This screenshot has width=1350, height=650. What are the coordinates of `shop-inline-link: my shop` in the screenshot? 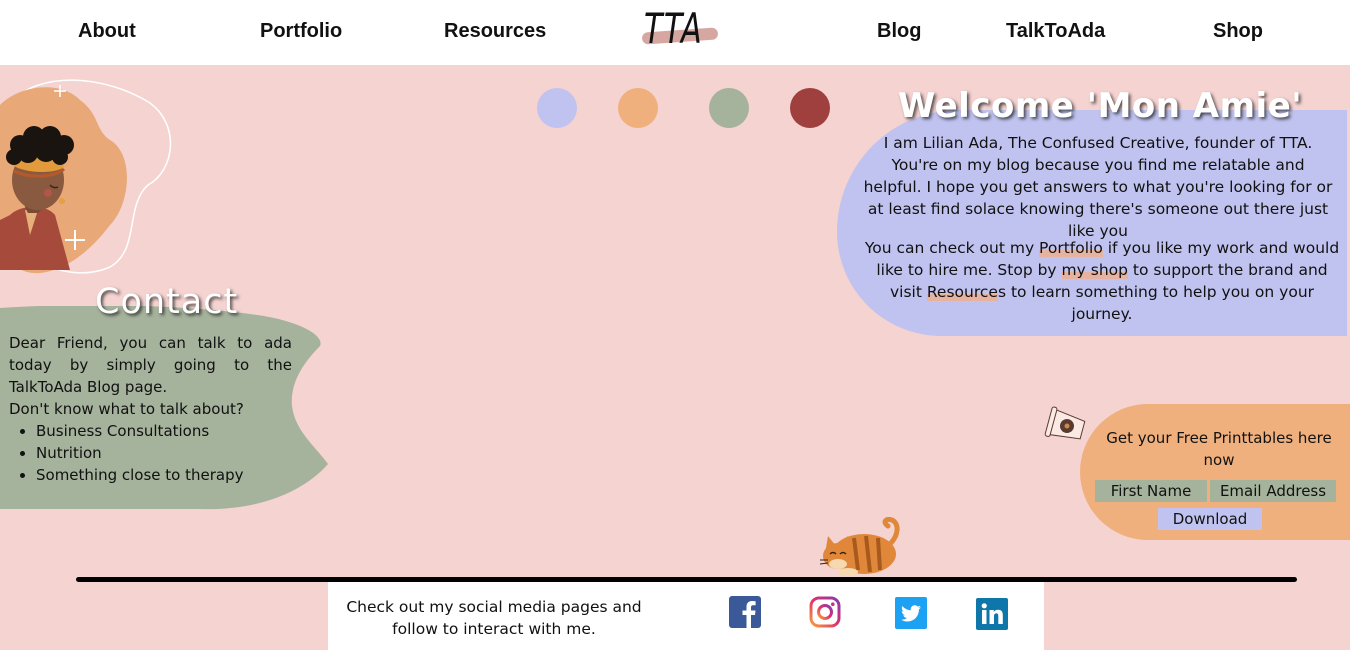 It's located at (1094, 270).